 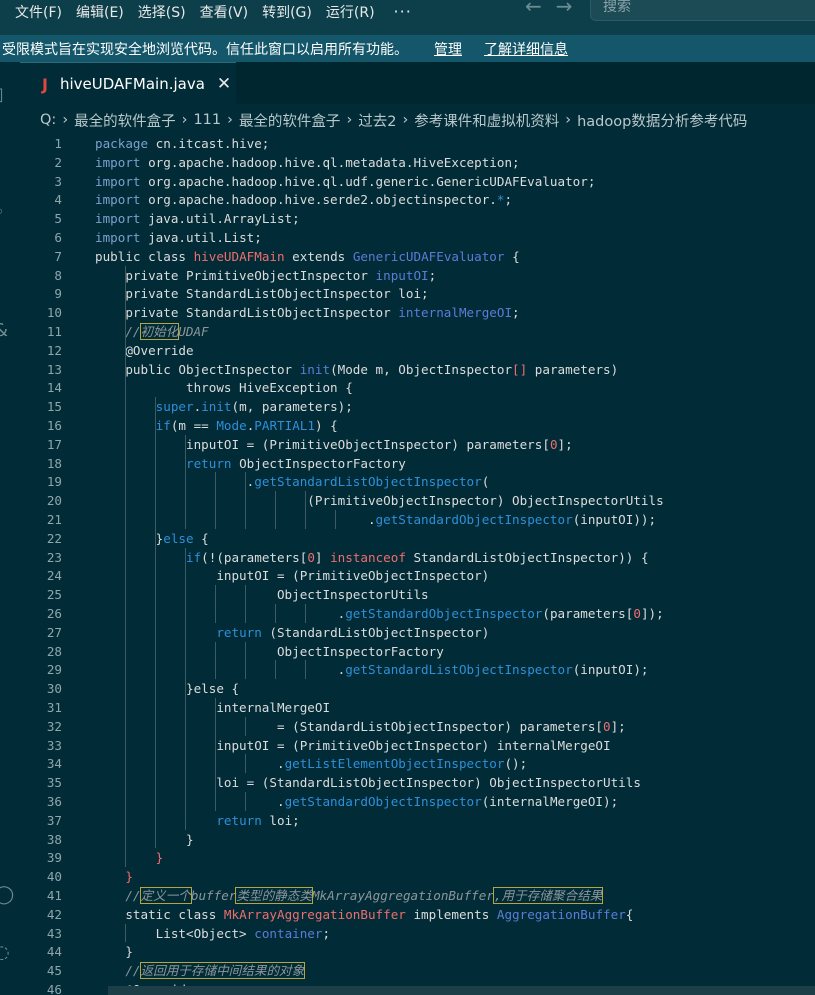 I want to click on breadcrumb-item: hadoop数据分析参考代码, so click(x=662, y=120).